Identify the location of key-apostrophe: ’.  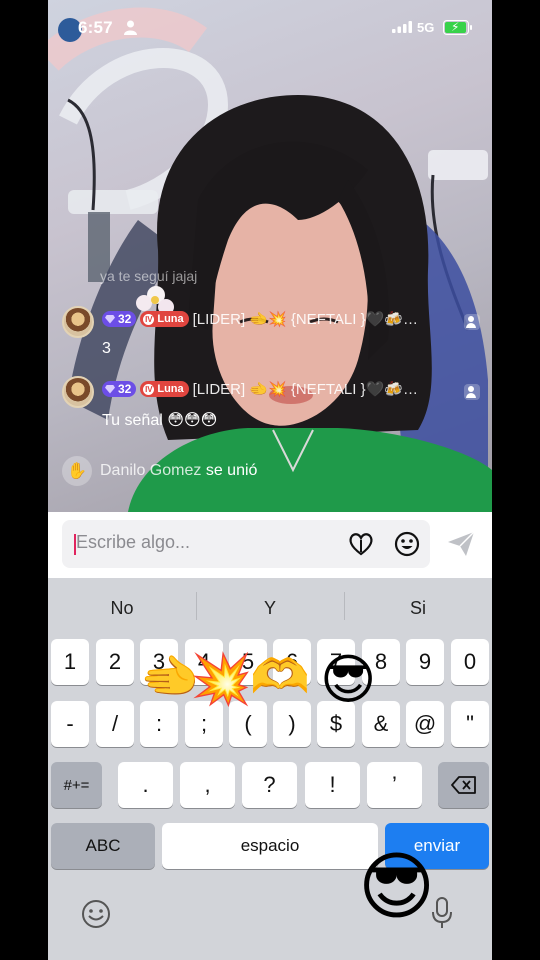
(394, 785).